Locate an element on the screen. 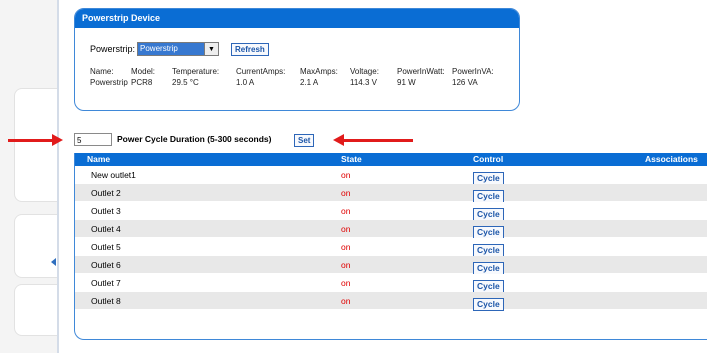 This screenshot has height=353, width=707. info-value: Powerstrip is located at coordinates (109, 82).